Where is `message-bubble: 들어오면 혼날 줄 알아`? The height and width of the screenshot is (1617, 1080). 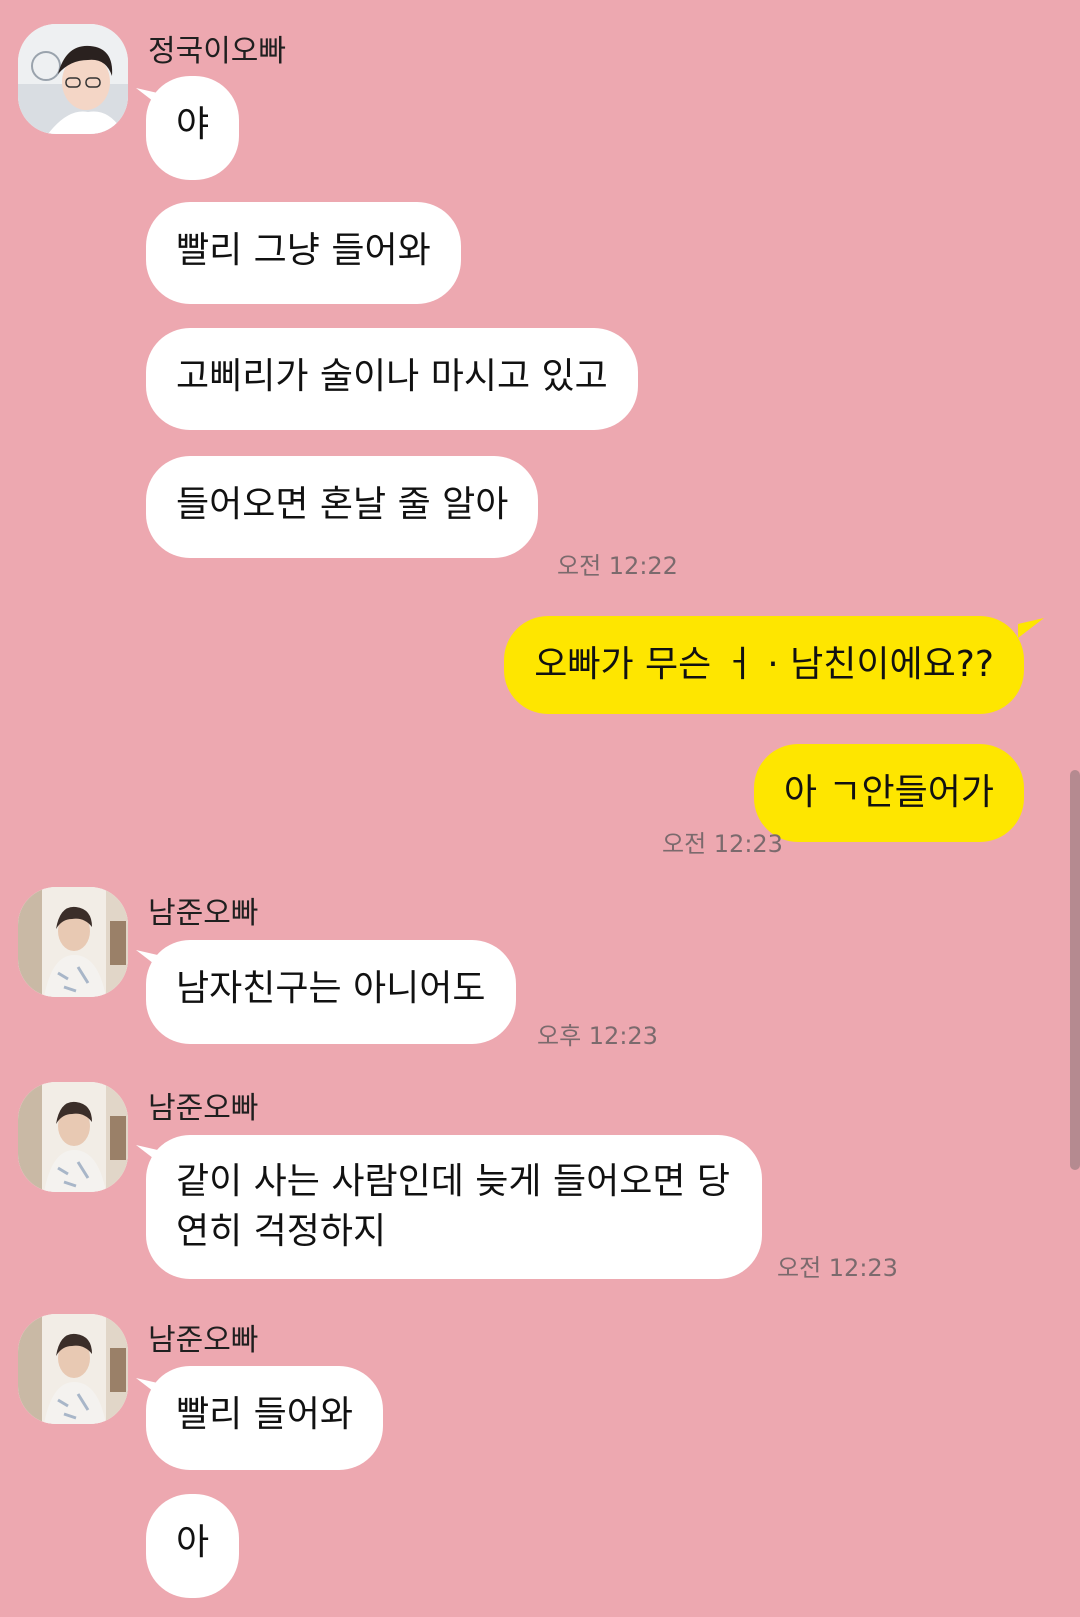
message-bubble: 들어오면 혼날 줄 알아 is located at coordinates (342, 507).